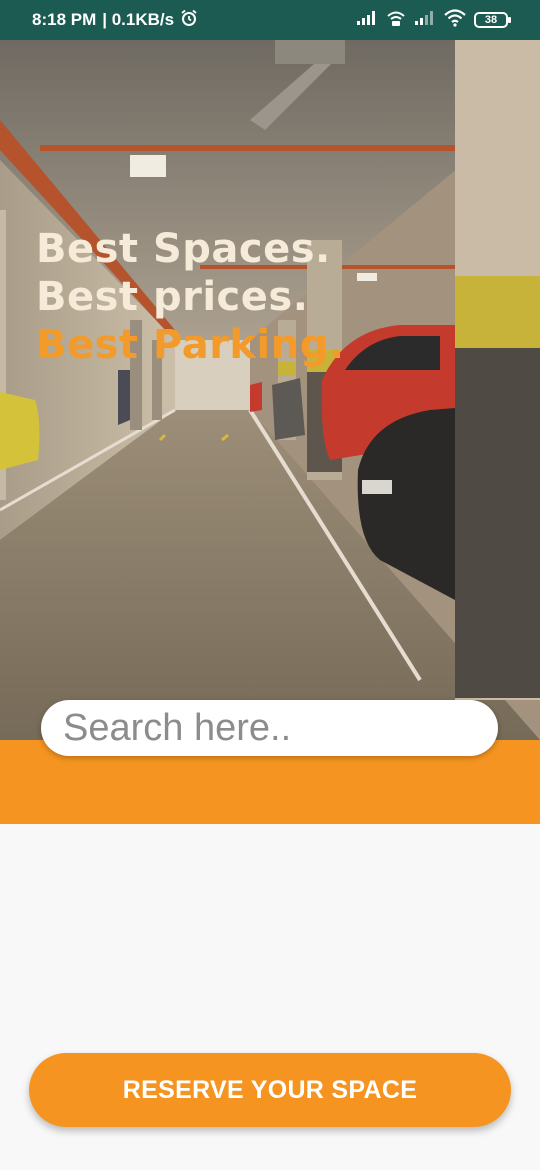  Describe the element at coordinates (64, 19) in the screenshot. I see `status-time: 8:18 PM` at that location.